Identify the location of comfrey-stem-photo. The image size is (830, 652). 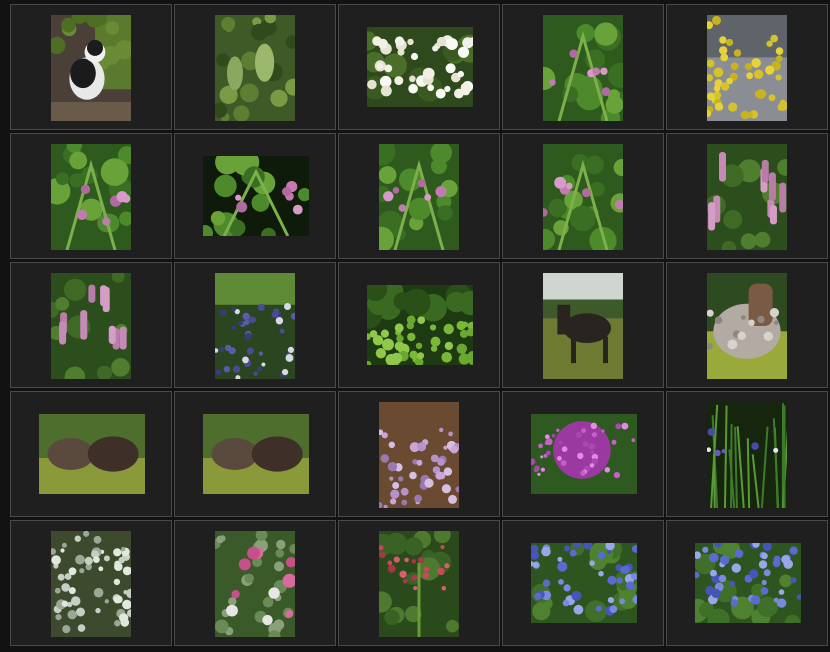
(256, 196).